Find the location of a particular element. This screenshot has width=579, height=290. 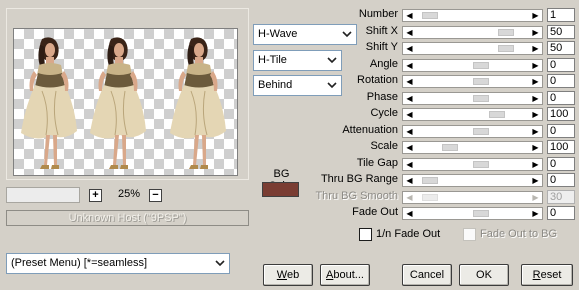

cycle-slider: ◀ ▶ is located at coordinates (472, 114).